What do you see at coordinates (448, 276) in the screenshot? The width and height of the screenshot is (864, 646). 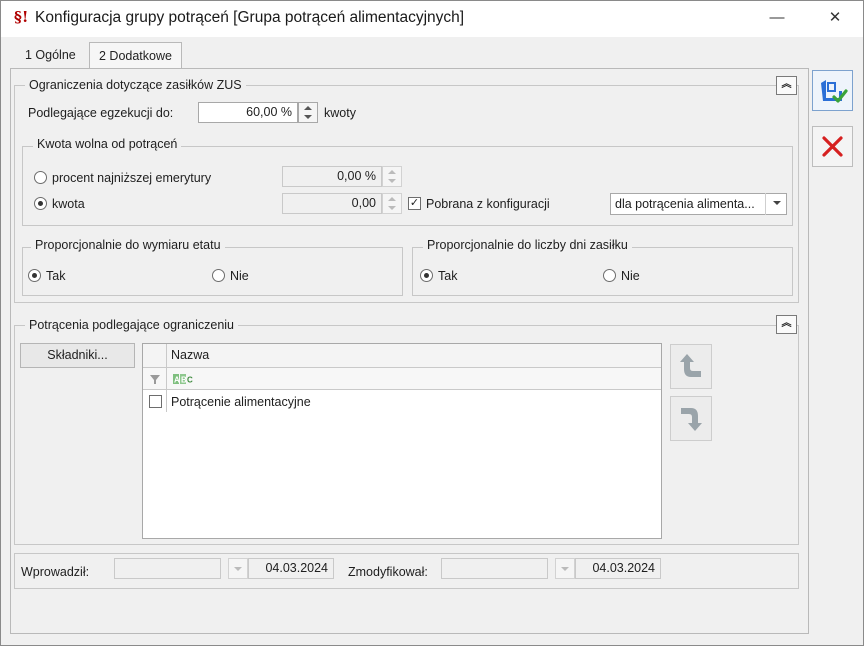 I see `dni-tak-label: Tak` at bounding box center [448, 276].